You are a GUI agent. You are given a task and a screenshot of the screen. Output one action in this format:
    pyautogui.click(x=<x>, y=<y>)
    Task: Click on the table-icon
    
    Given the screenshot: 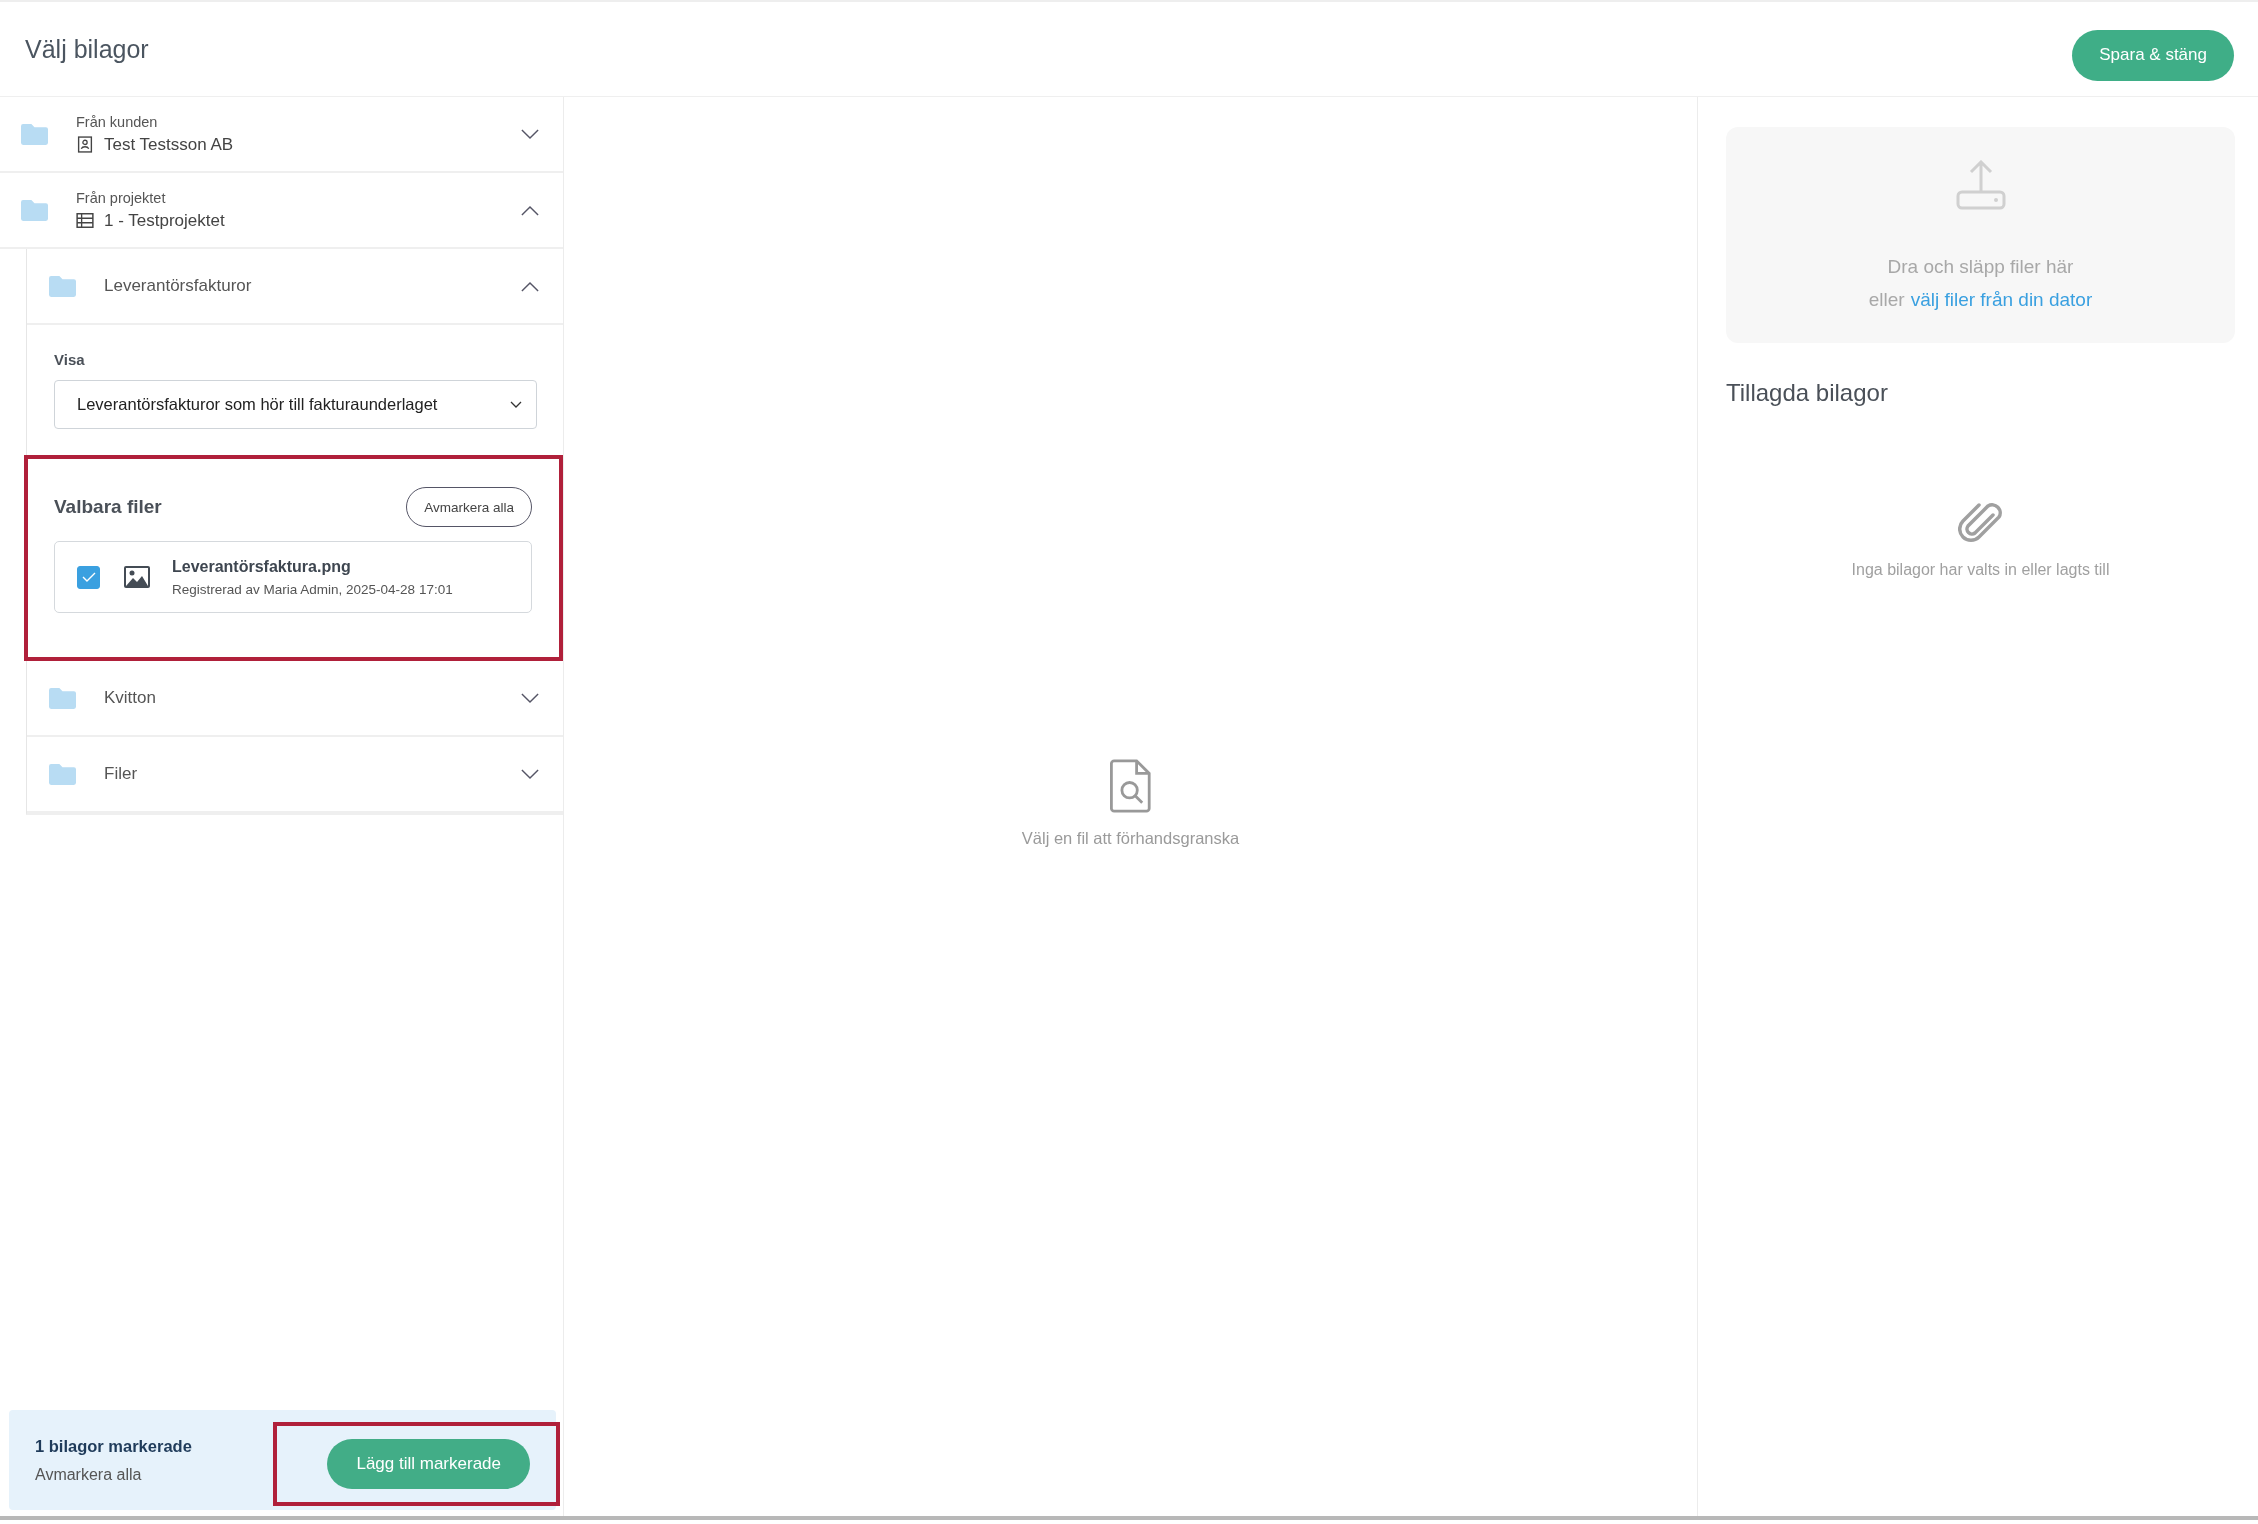 What is the action you would take?
    pyautogui.click(x=85, y=220)
    